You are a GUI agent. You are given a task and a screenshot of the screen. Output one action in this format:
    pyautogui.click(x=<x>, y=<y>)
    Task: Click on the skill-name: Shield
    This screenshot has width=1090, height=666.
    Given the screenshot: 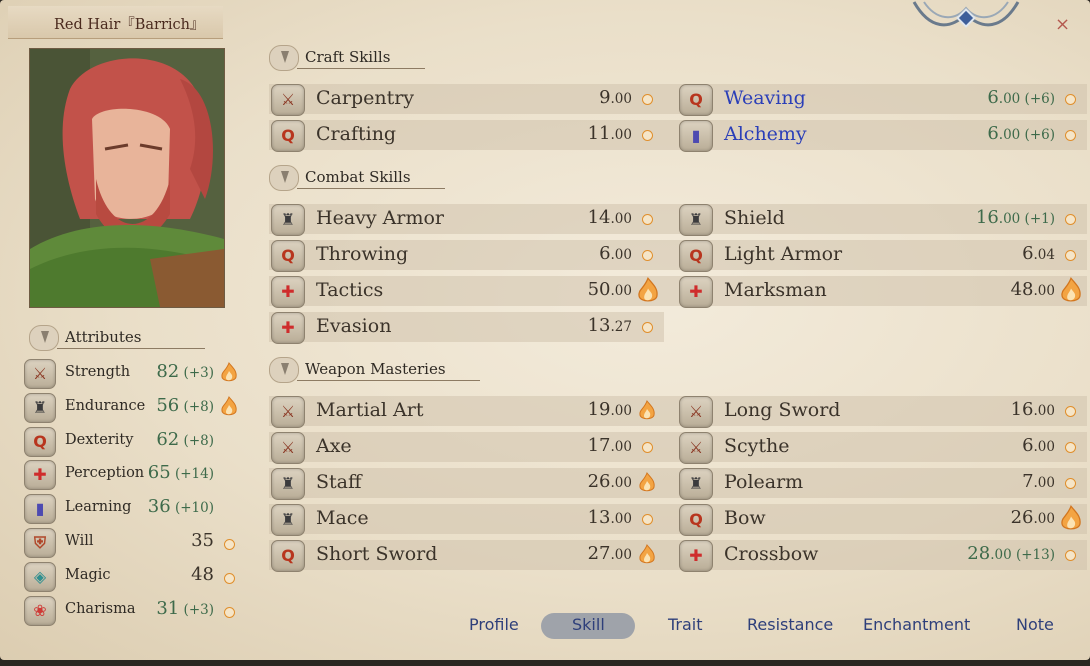 What is the action you would take?
    pyautogui.click(x=754, y=218)
    